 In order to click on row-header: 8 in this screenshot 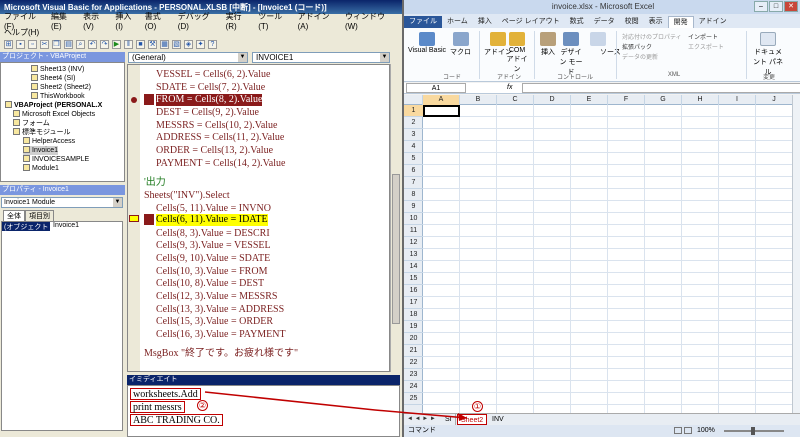, I will do `click(413, 195)`.